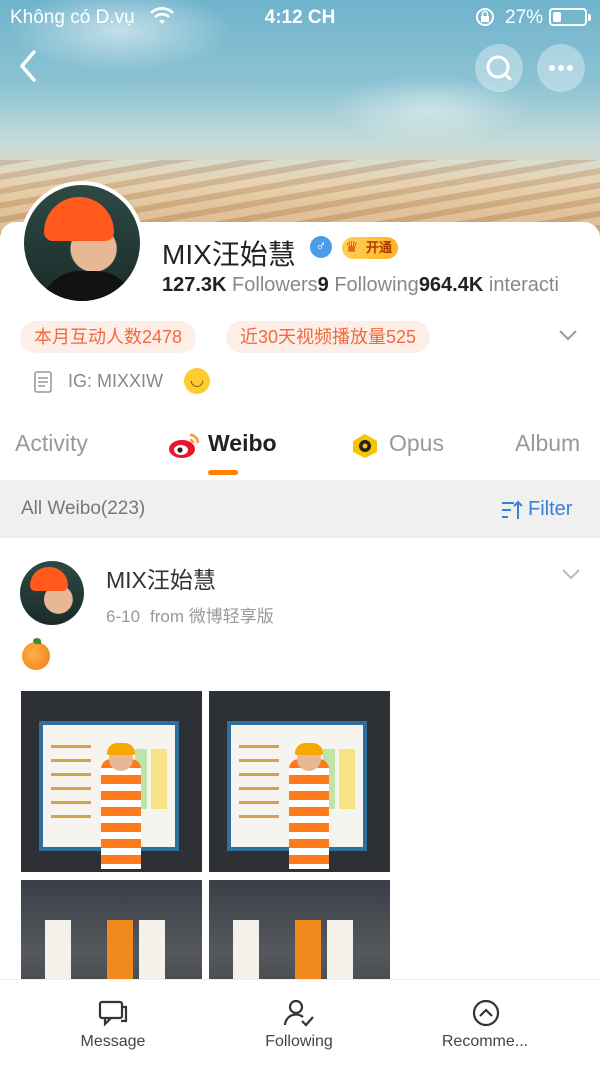 The height and width of the screenshot is (1067, 600). I want to click on followers-stat: 127.3K Followers, so click(240, 285).